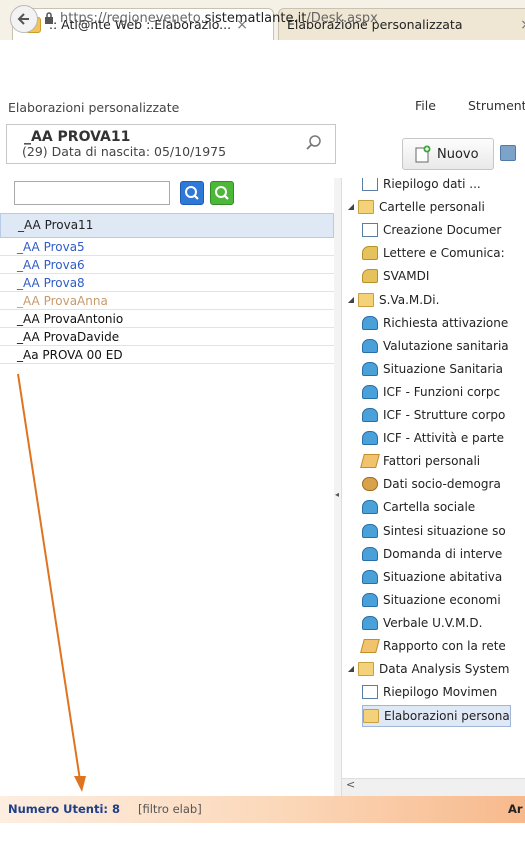  Describe the element at coordinates (420, 461) in the screenshot. I see `tree-item: Fattori personali` at that location.